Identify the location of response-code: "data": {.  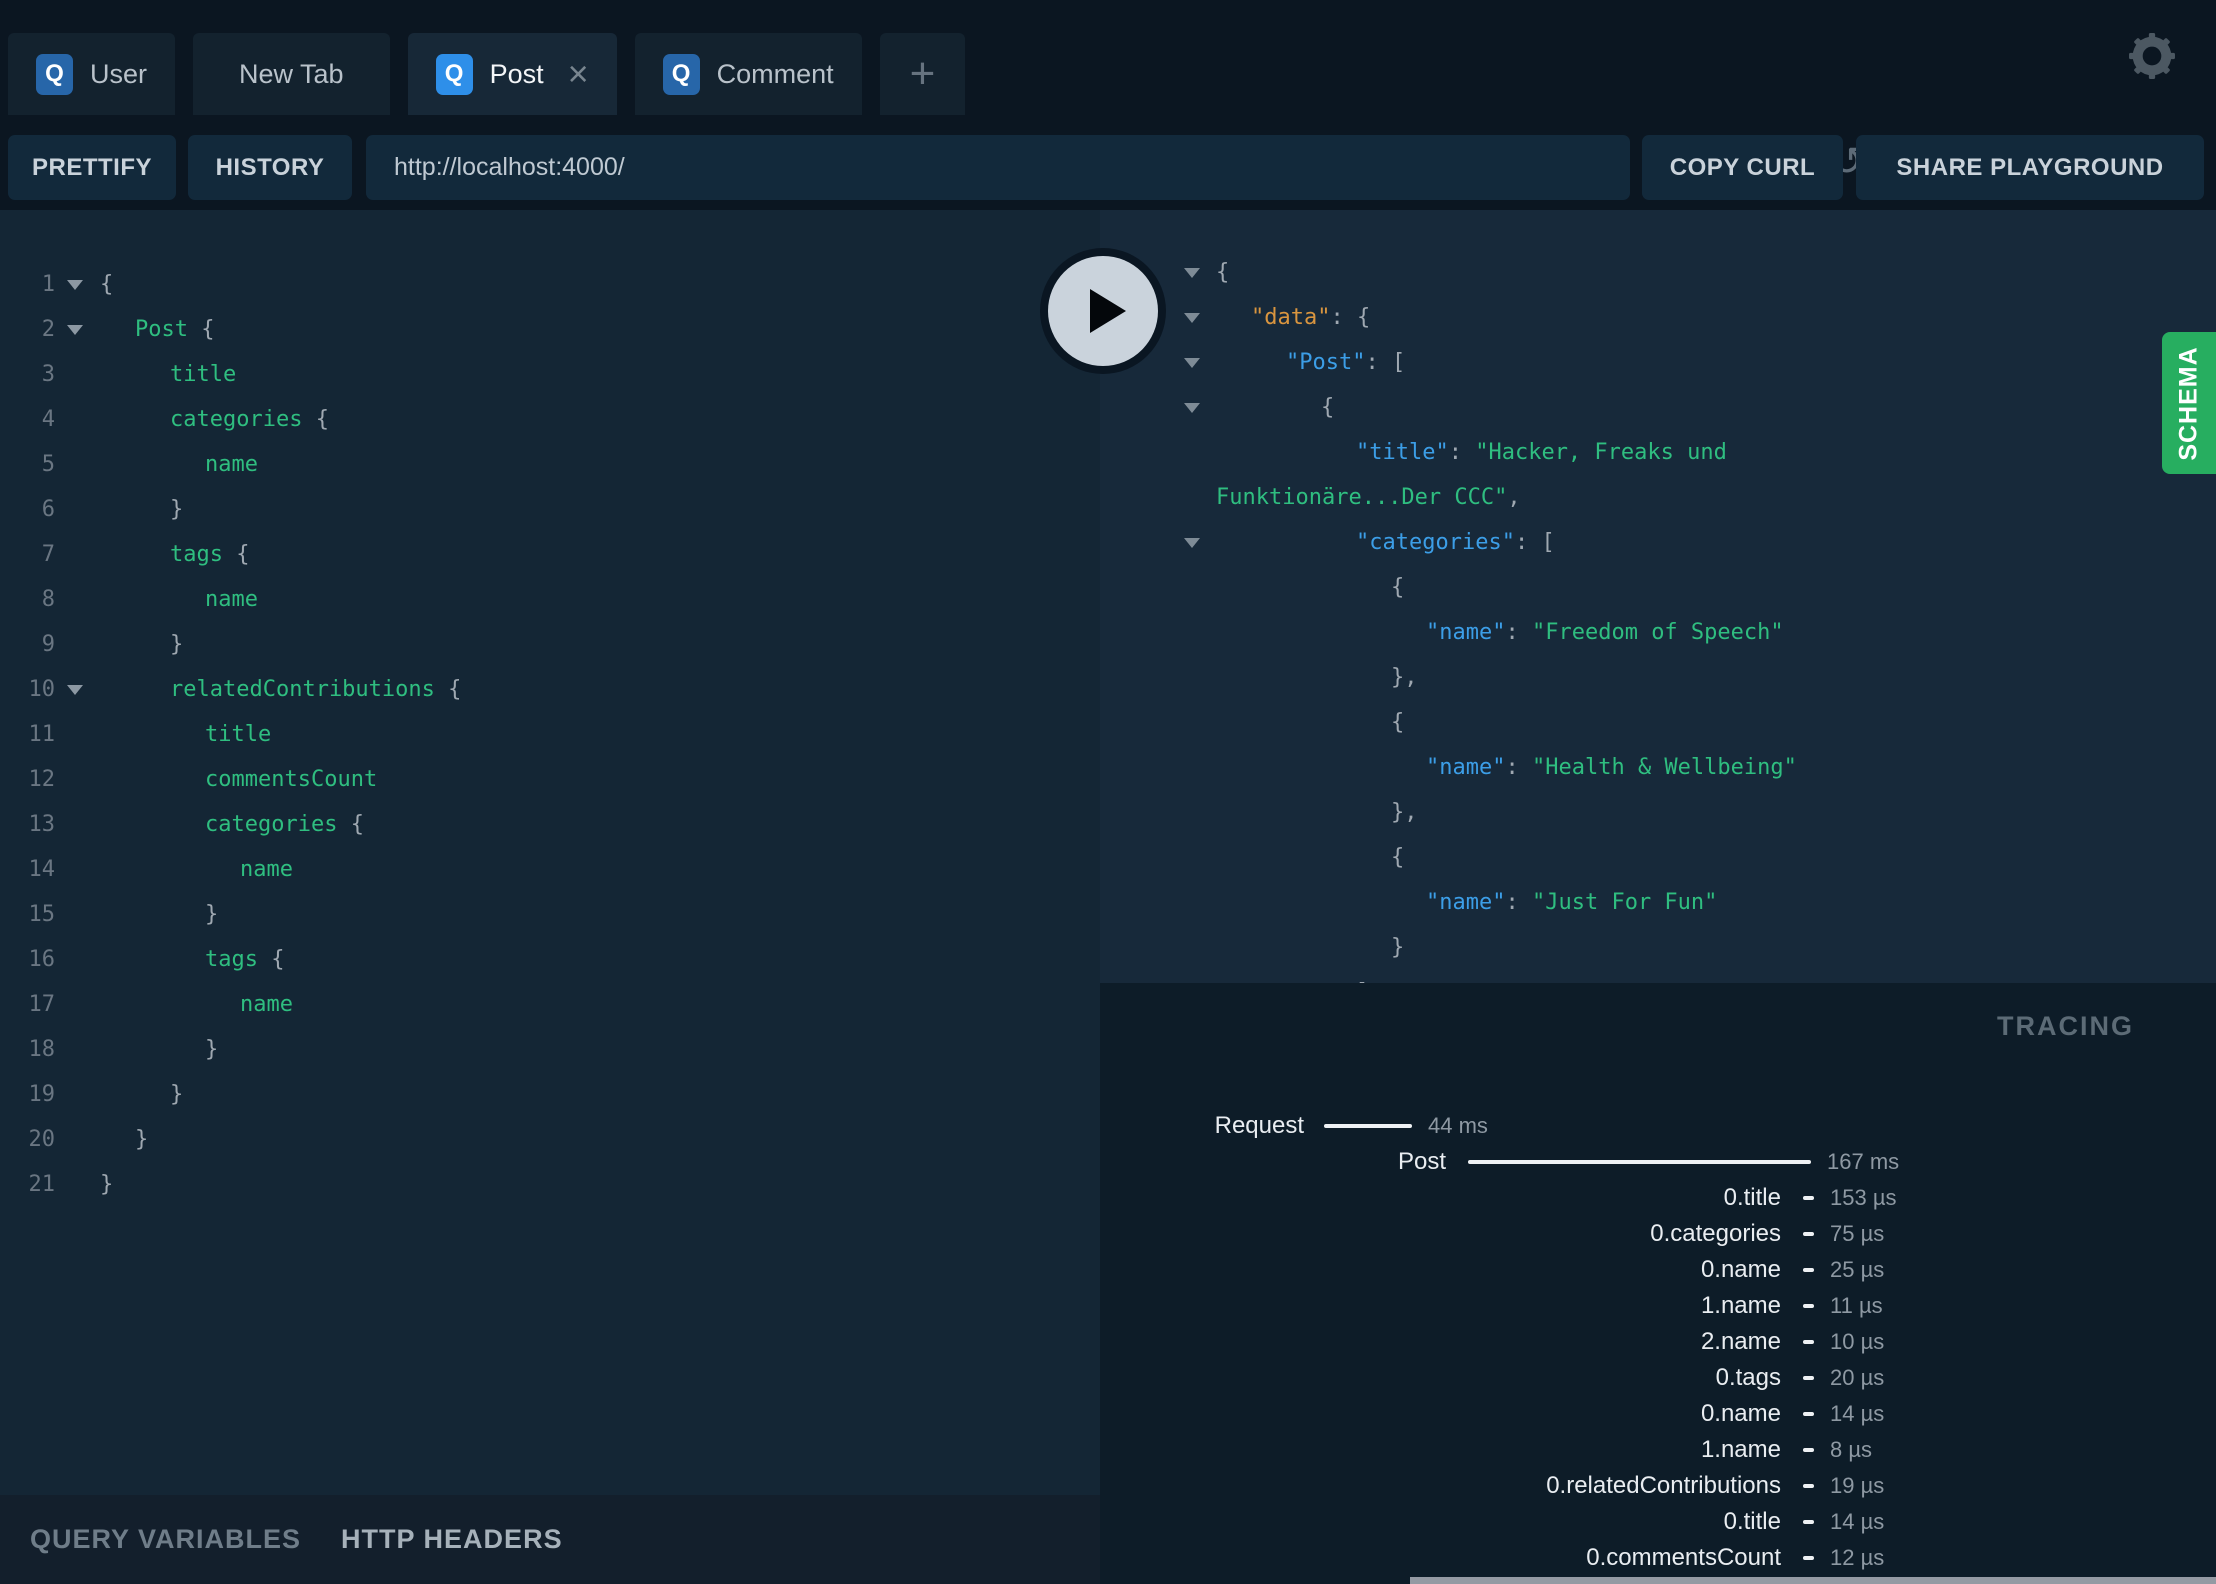
(1310, 317).